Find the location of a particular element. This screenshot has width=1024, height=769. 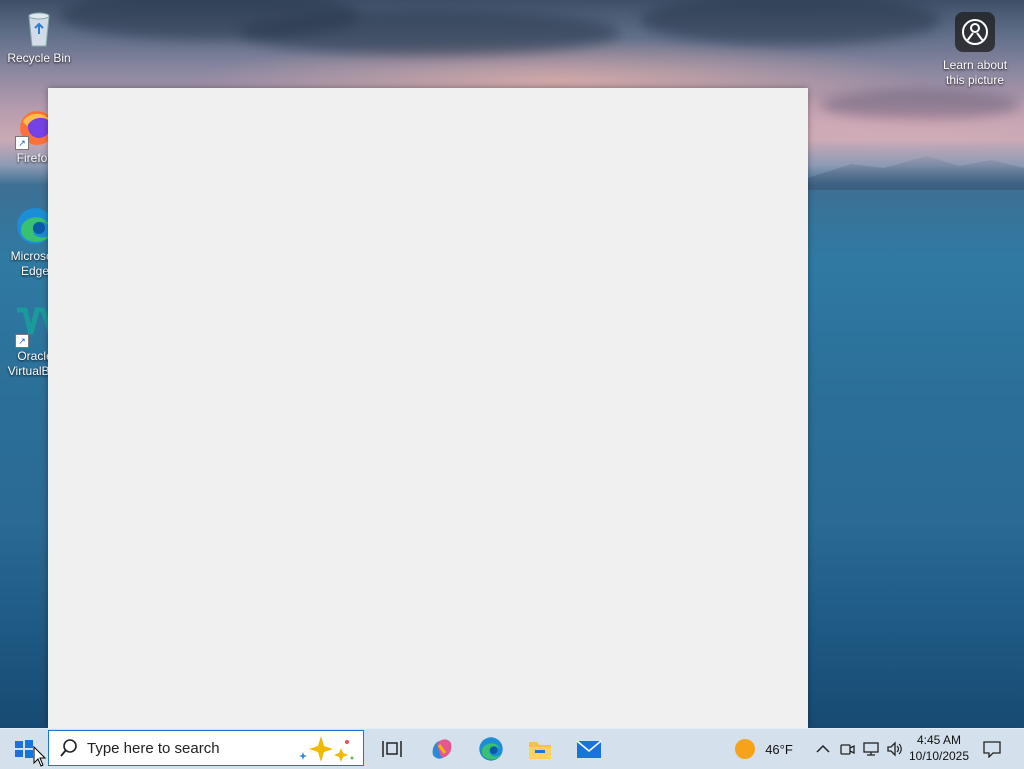

weather-temp: 46°F is located at coordinates (779, 749).